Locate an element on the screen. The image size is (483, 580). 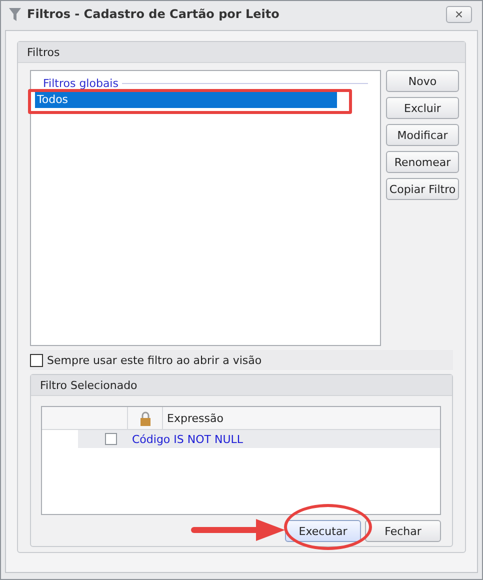
column-header: Expressão is located at coordinates (193, 418).